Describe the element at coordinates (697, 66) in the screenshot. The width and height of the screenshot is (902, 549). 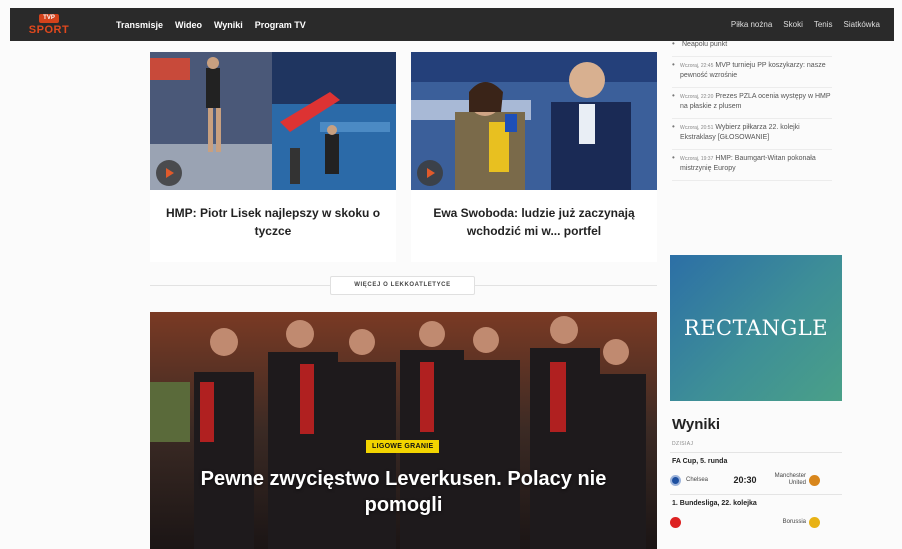
I see `news-time: Wczoraj, 22:45` at that location.